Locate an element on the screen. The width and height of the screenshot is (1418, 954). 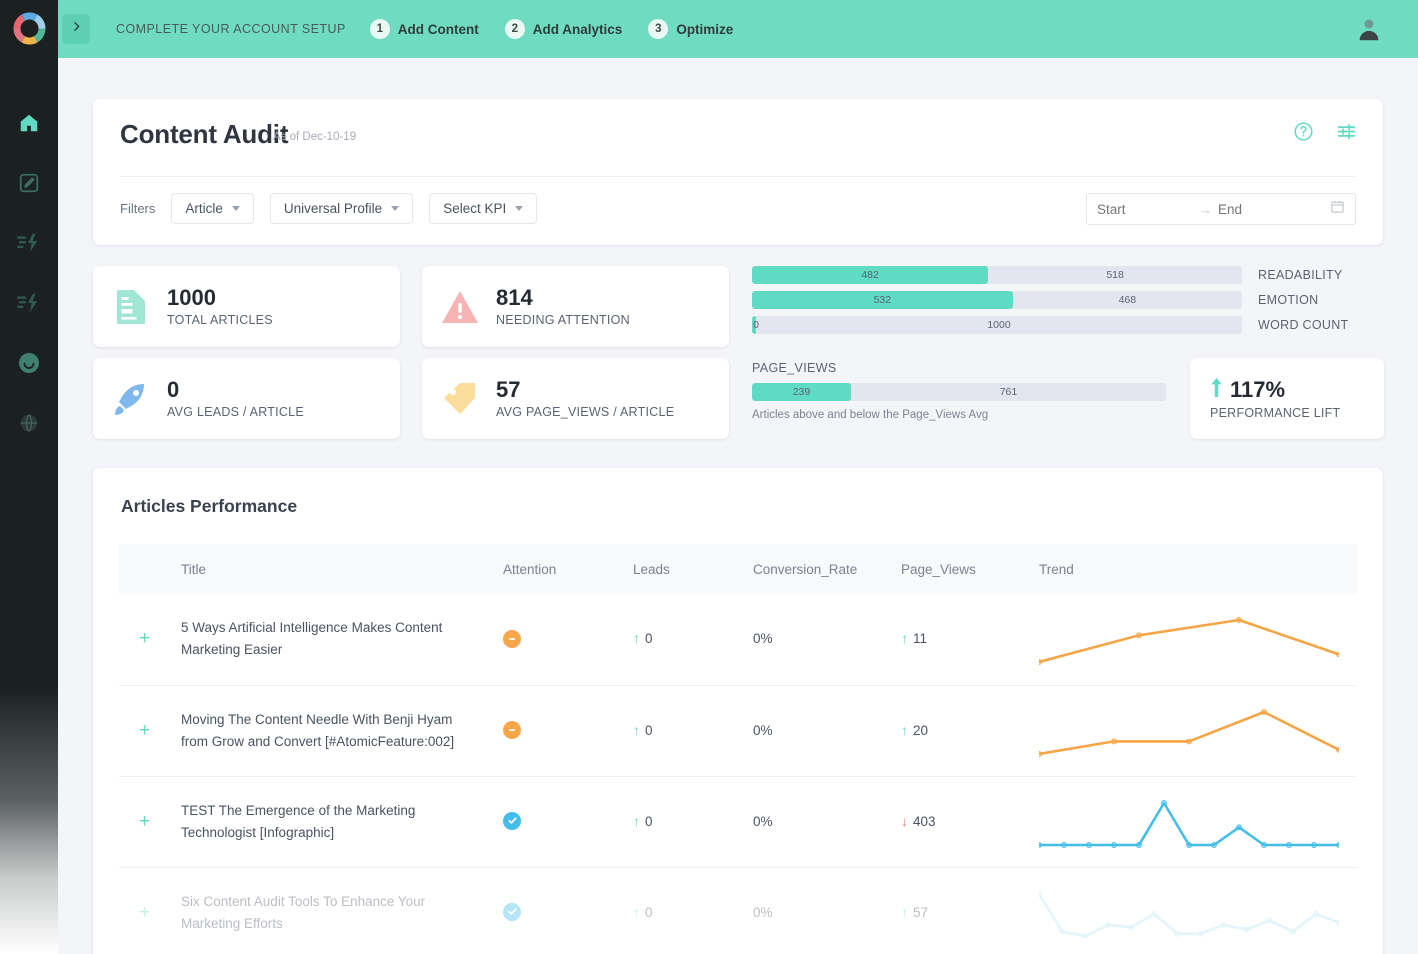
table-title: Articles Performance is located at coordinates (209, 506).